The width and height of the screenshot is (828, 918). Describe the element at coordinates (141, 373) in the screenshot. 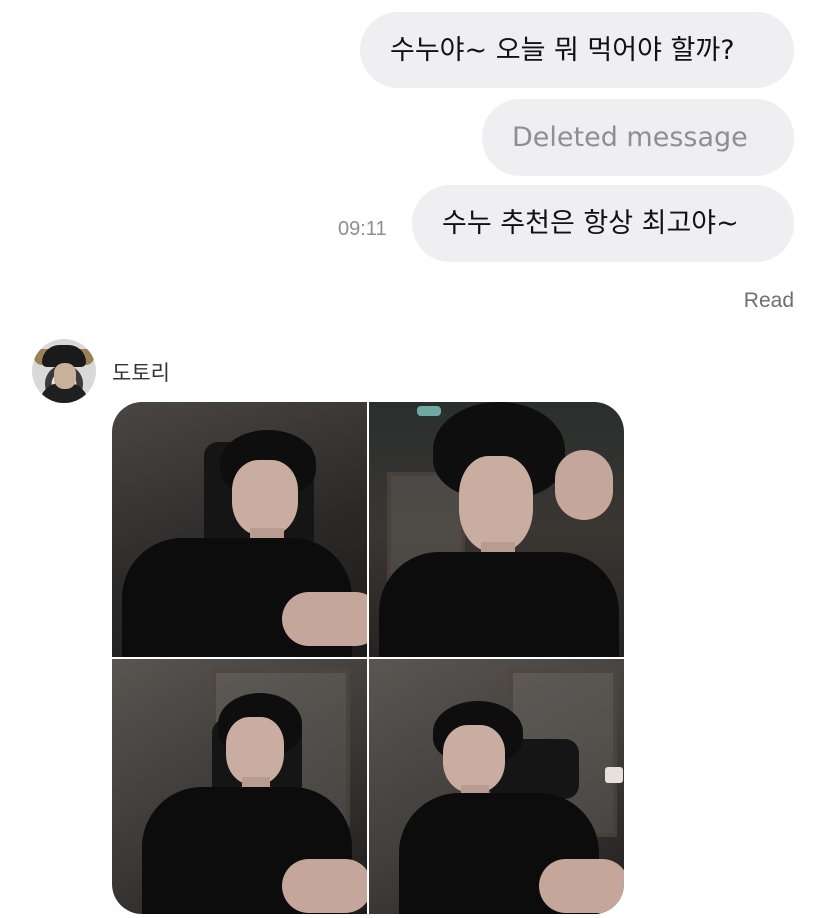

I see `sender-name: 도토리` at that location.